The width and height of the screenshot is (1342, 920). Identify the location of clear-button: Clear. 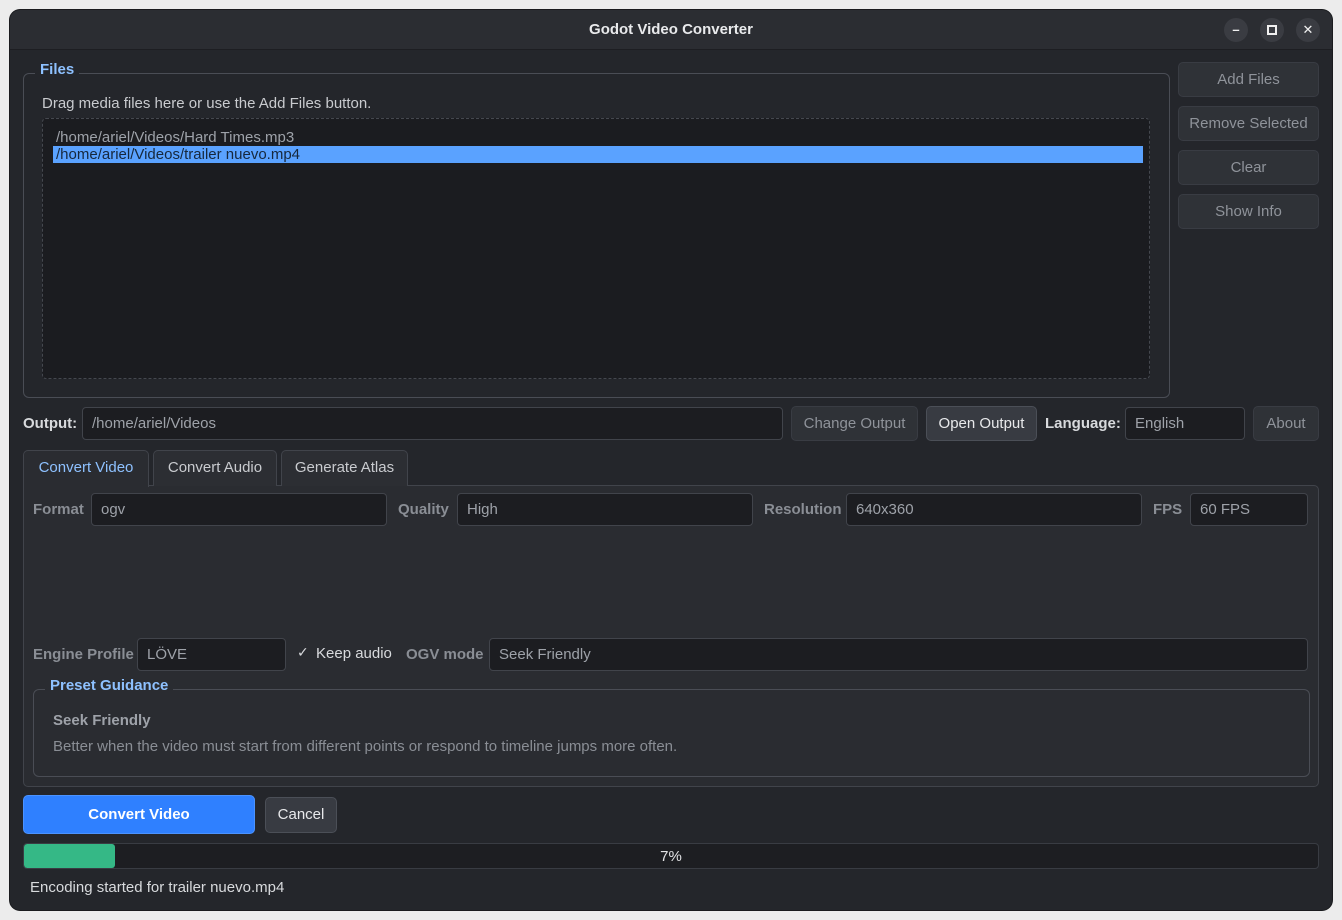
(1248, 167).